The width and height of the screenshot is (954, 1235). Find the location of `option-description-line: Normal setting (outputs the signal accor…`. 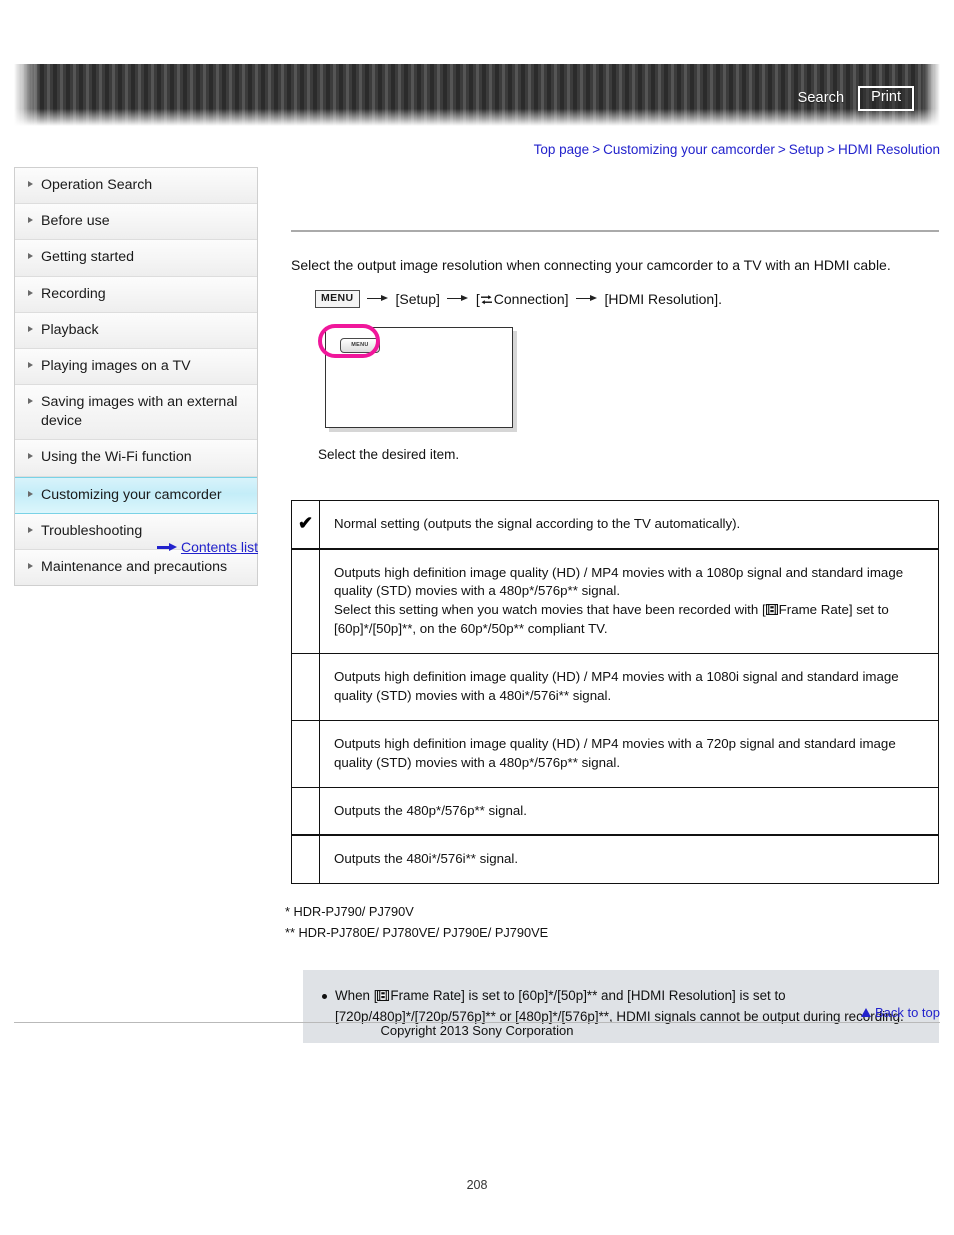

option-description-line: Normal setting (outputs the signal accor… is located at coordinates (537, 523).